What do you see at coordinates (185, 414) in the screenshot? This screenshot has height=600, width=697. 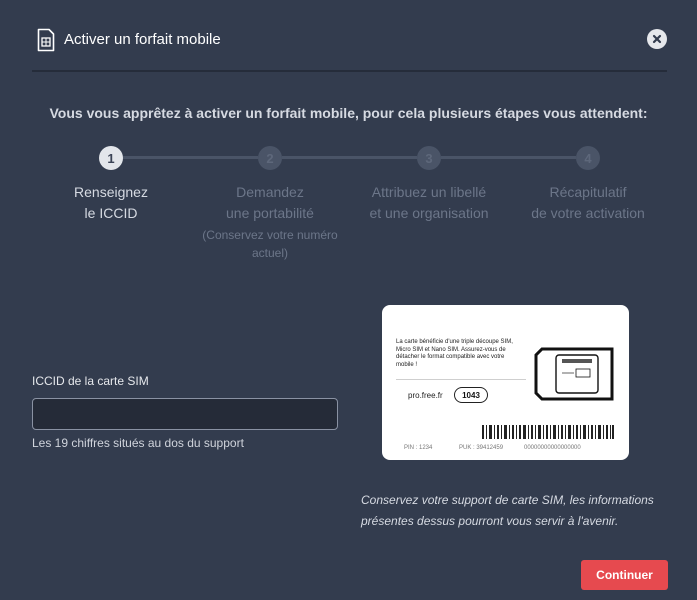 I see `iccid-input` at bounding box center [185, 414].